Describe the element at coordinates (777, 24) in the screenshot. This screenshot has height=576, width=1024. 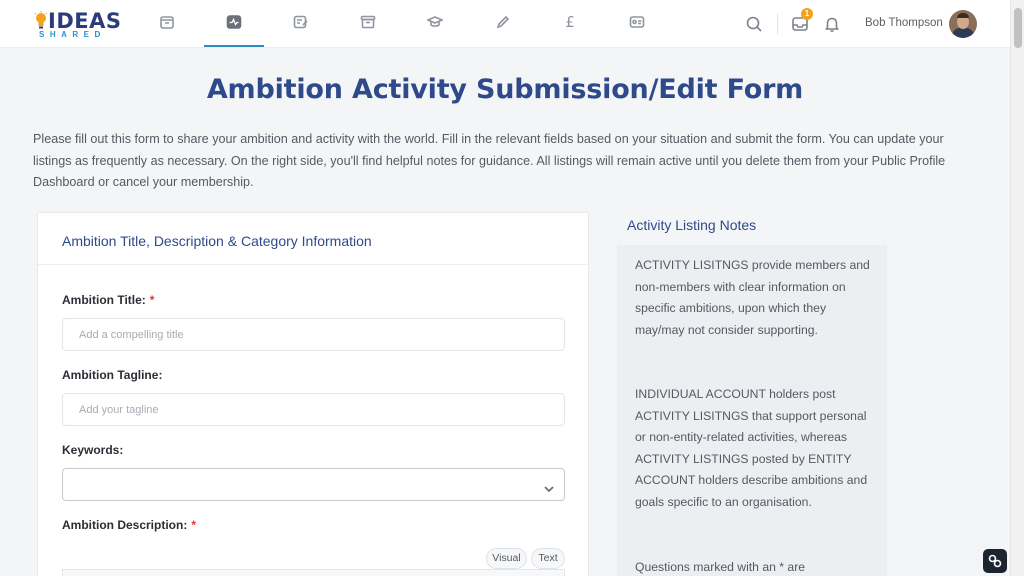
I see `header-divider` at that location.